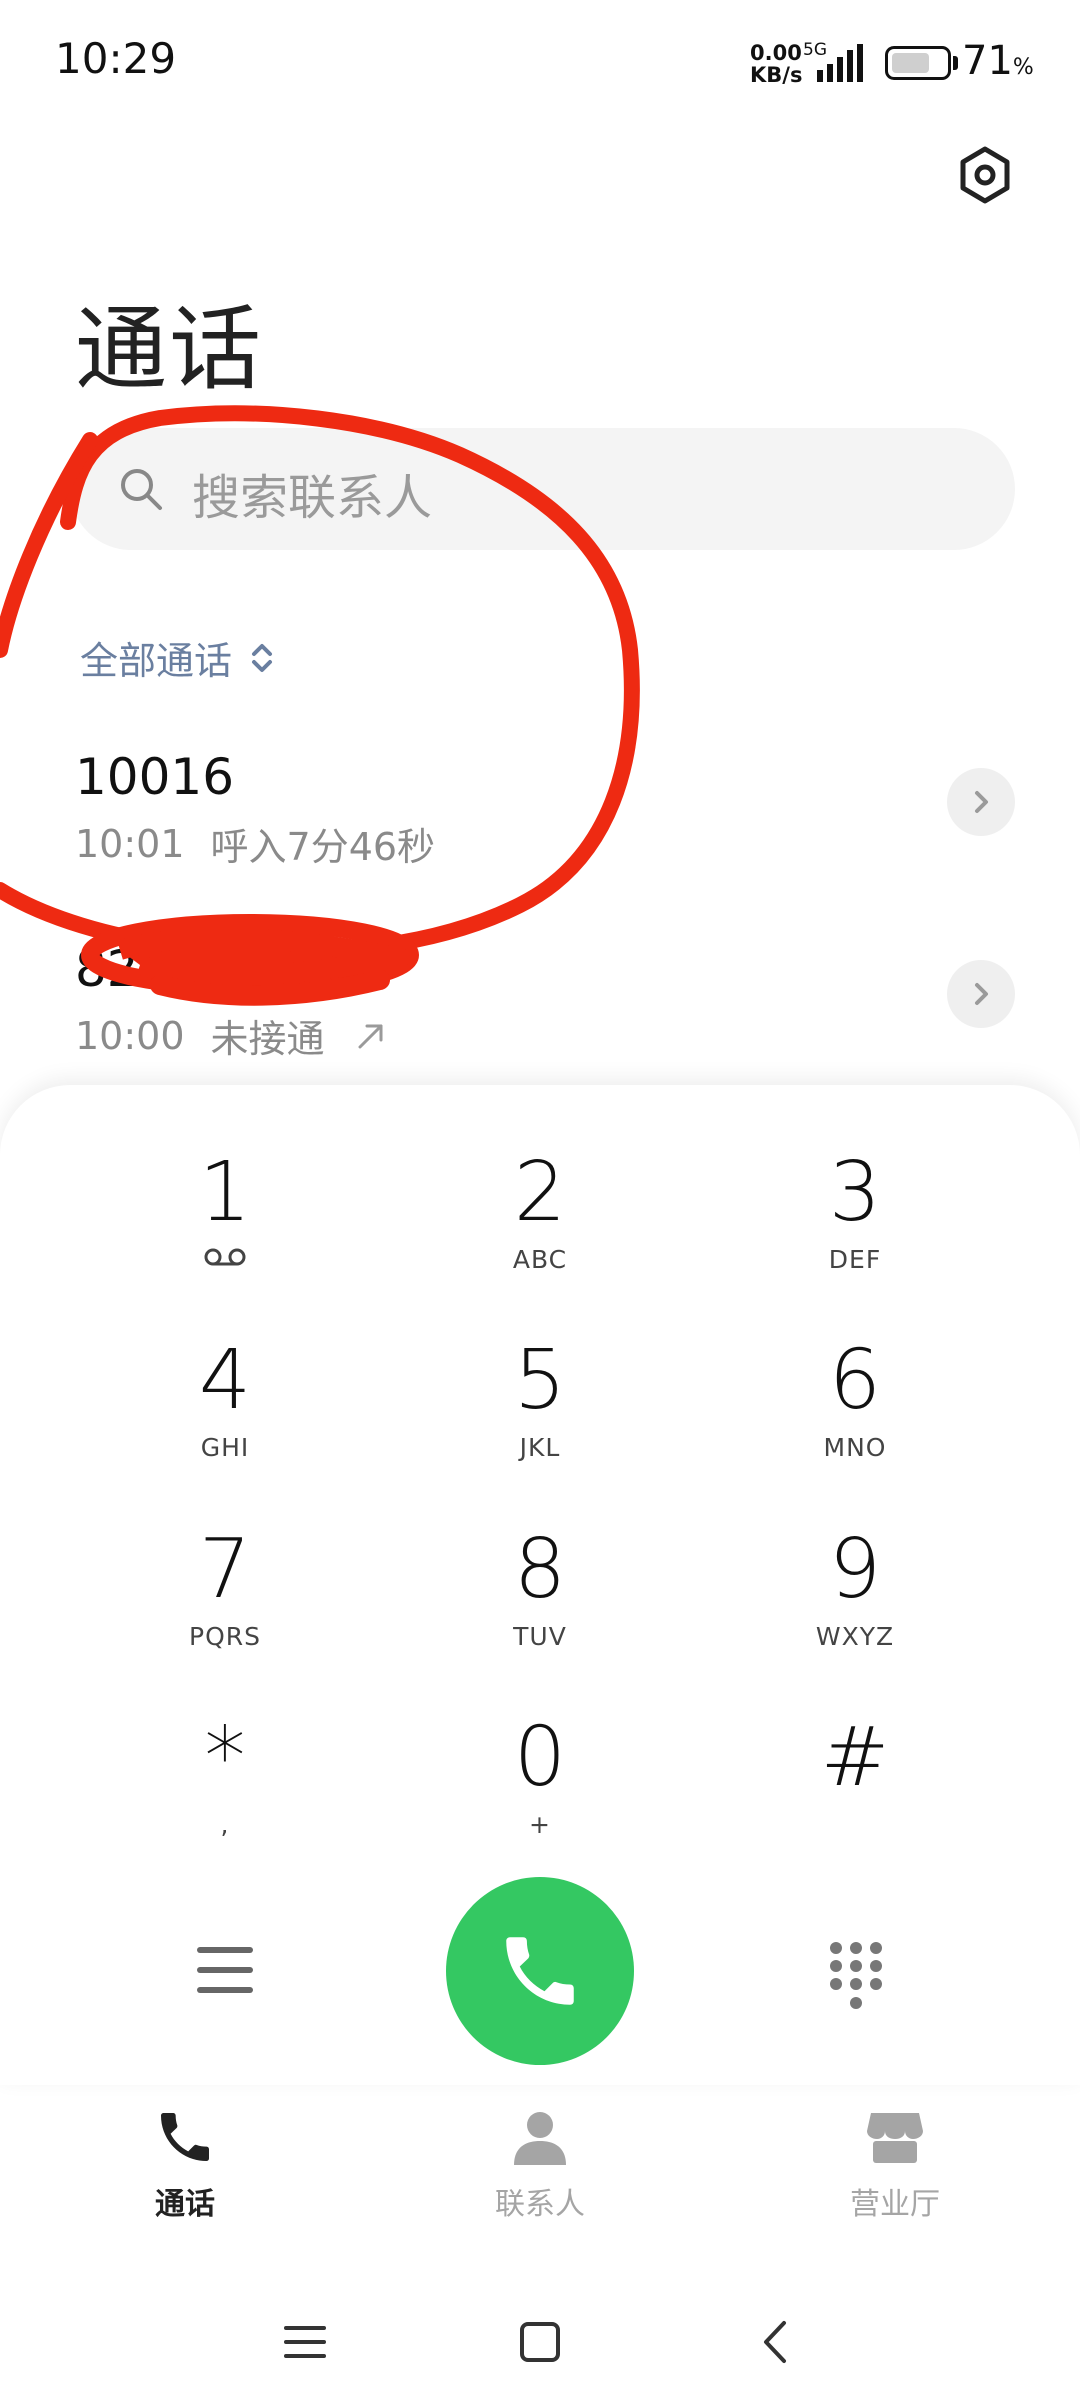  I want to click on call-detail: 10:00 未接通, so click(231, 1035).